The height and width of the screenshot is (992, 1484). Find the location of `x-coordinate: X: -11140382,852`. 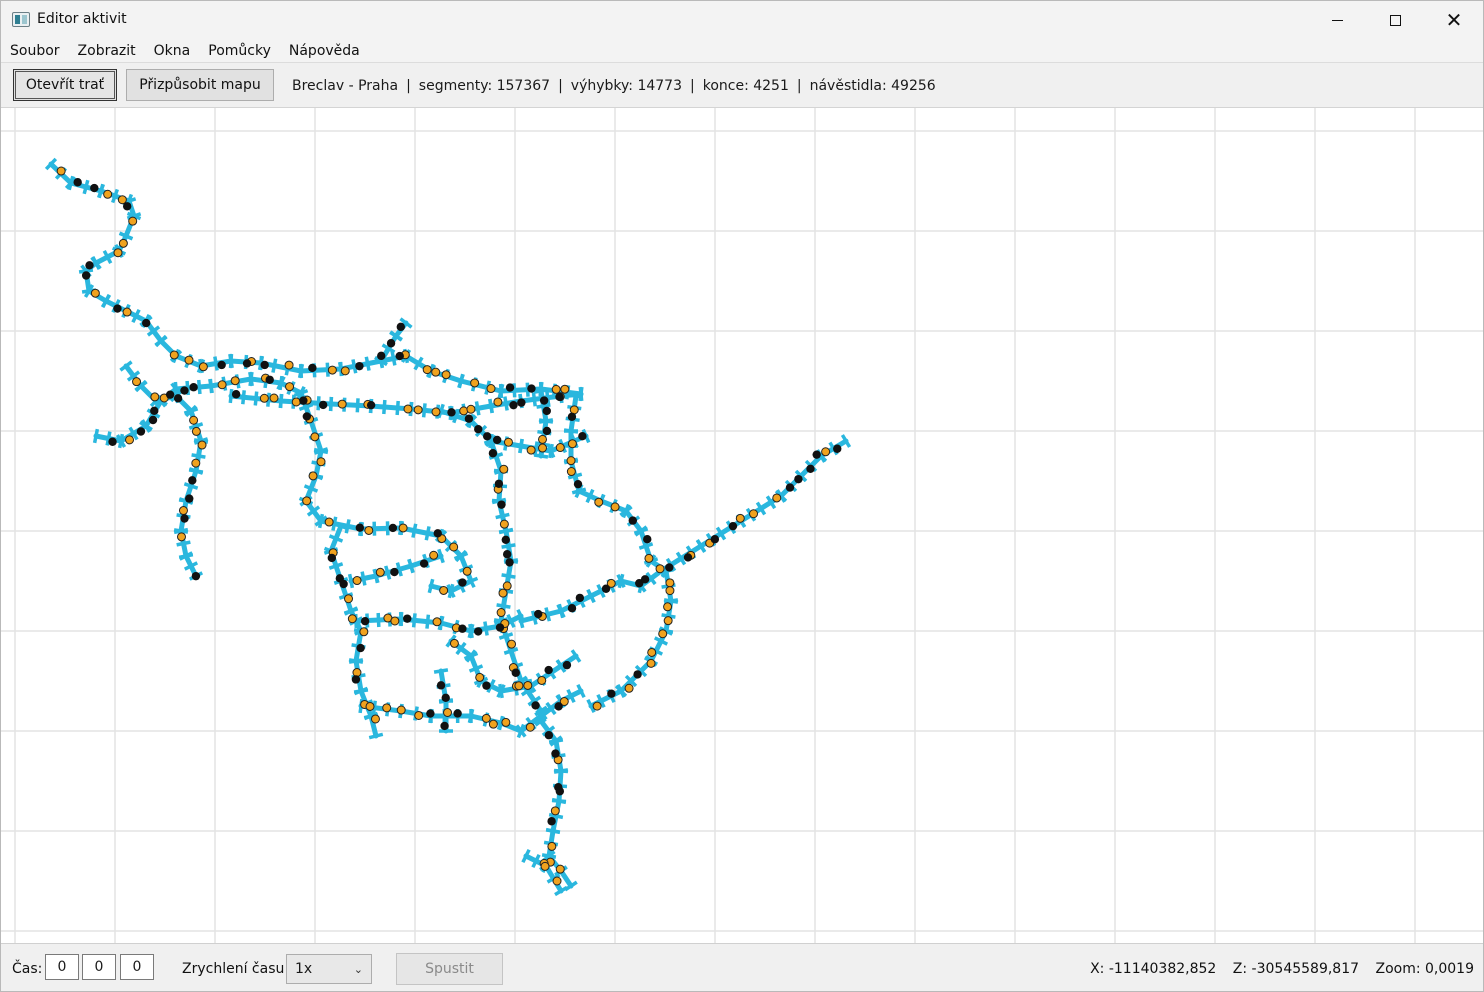

x-coordinate: X: -11140382,852 is located at coordinates (1153, 969).